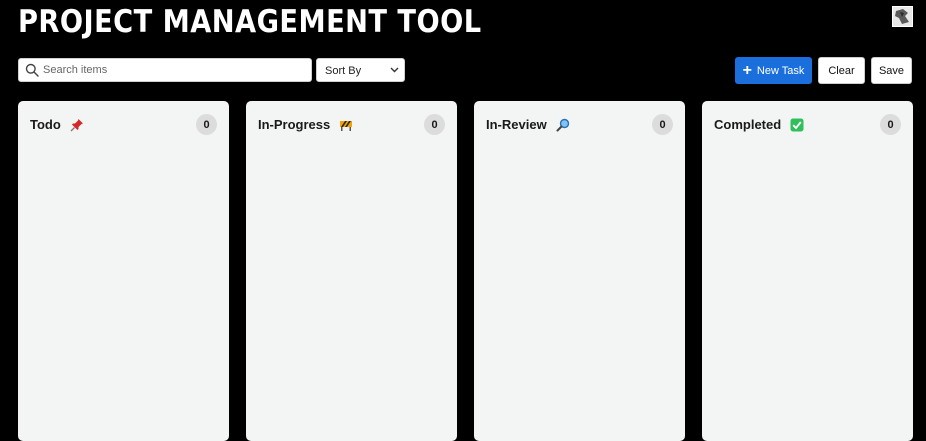 This screenshot has width=926, height=441. I want to click on new-task-label: New Task, so click(780, 70).